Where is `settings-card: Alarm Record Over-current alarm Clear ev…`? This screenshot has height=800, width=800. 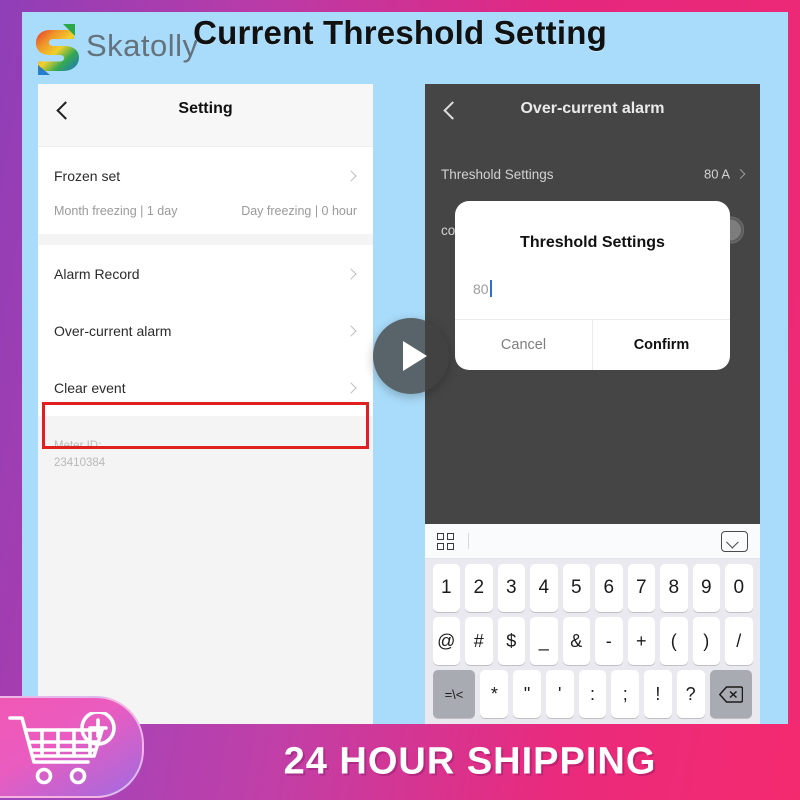 settings-card: Alarm Record Over-current alarm Clear ev… is located at coordinates (205, 330).